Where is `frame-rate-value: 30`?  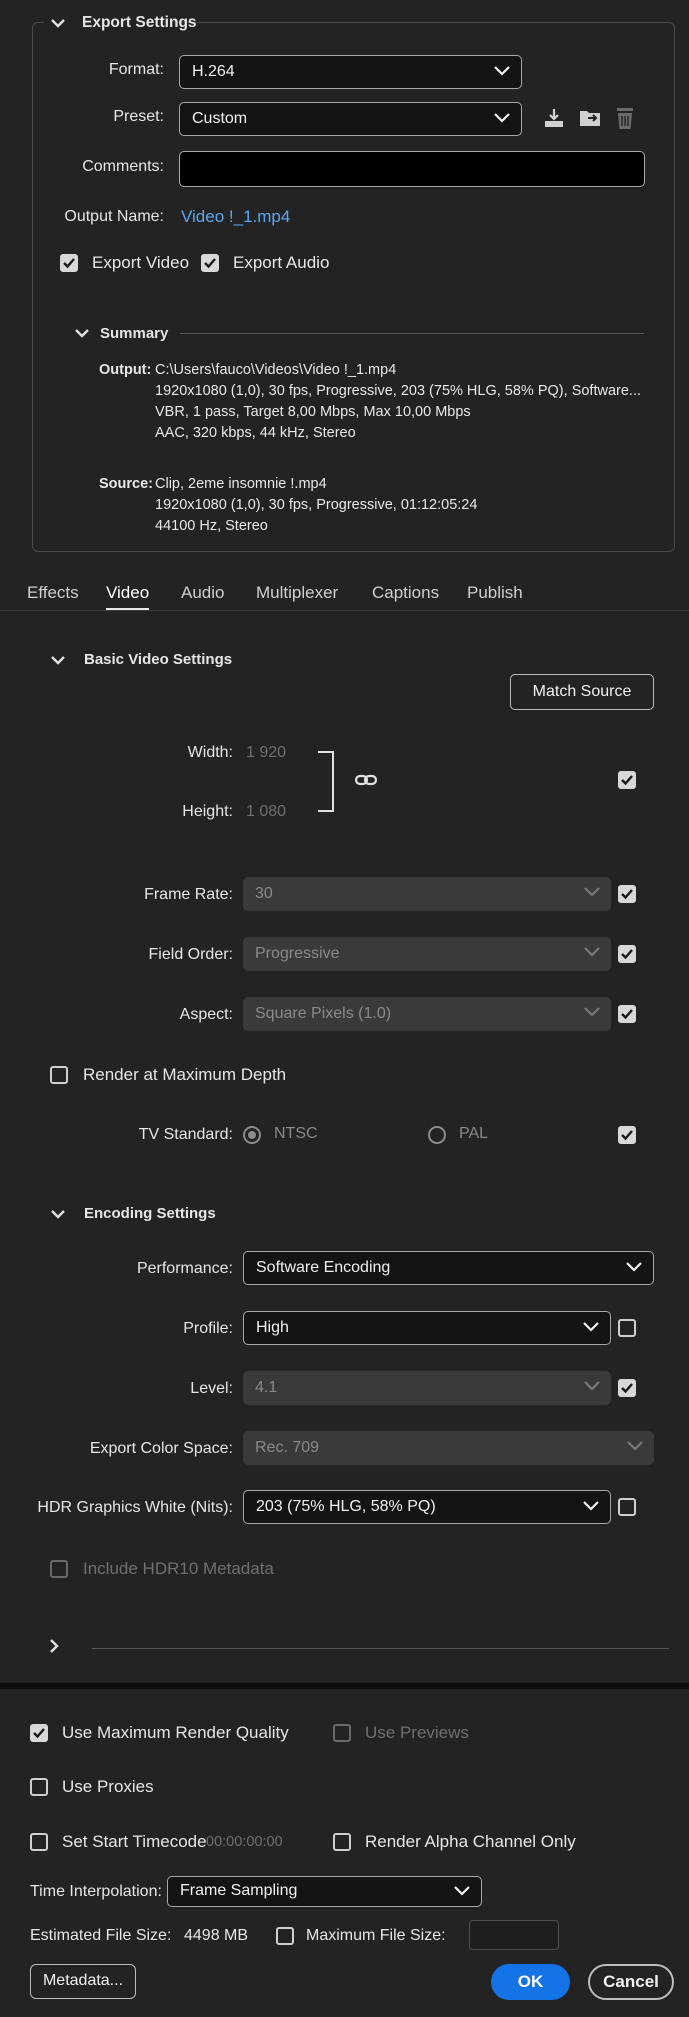
frame-rate-value: 30 is located at coordinates (264, 893).